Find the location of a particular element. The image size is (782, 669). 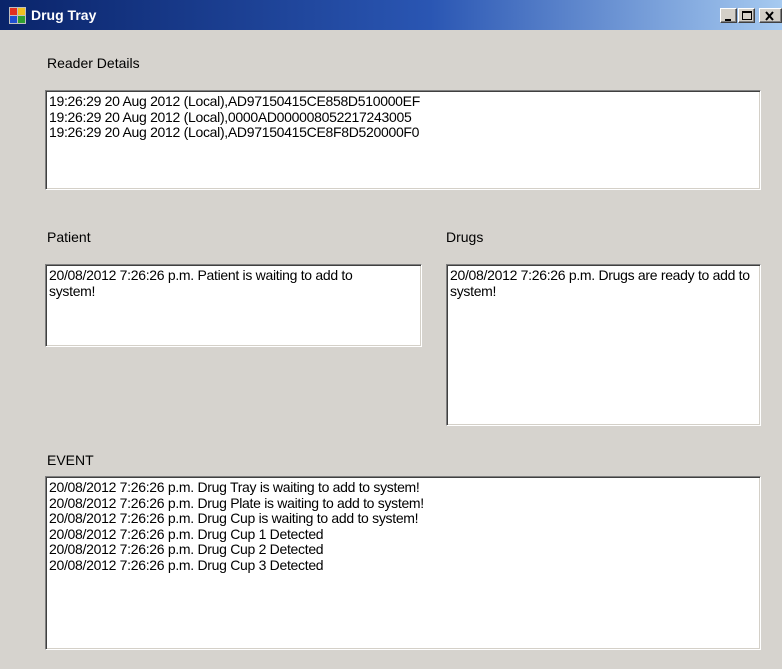

maximize-button is located at coordinates (746, 15).